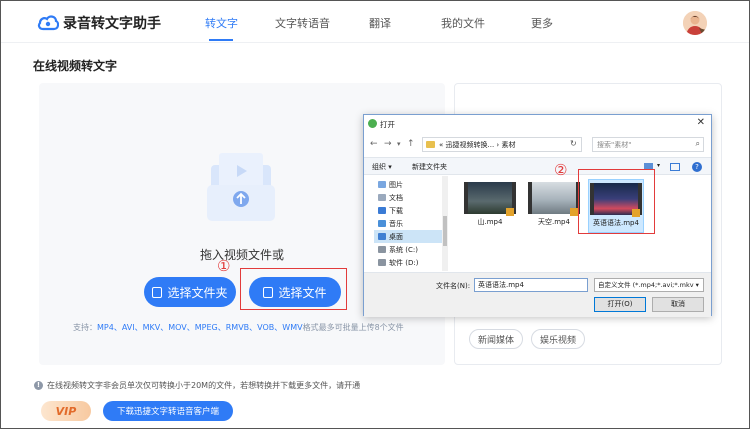  I want to click on tree-scrollbar, so click(445, 223).